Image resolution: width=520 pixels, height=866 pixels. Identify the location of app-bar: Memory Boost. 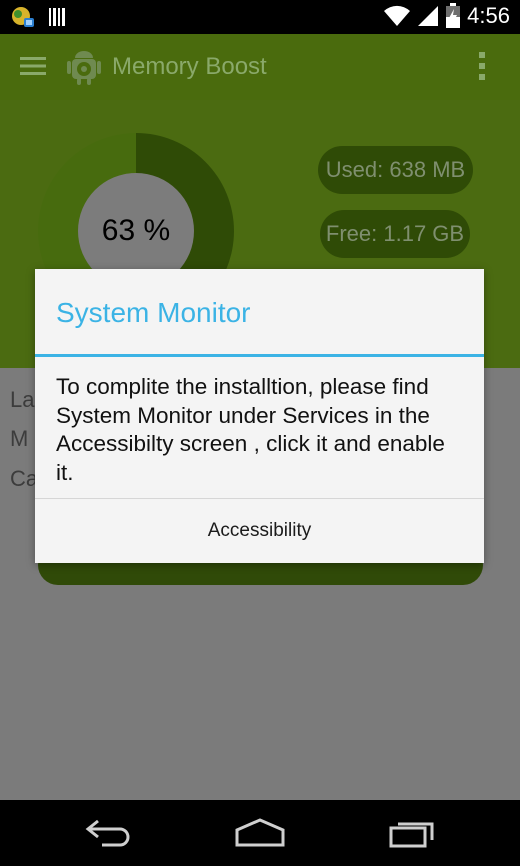
(260, 67).